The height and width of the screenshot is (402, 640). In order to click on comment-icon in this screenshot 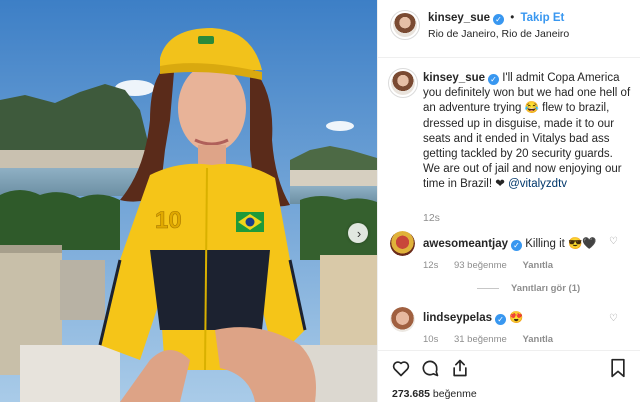, I will do `click(430, 368)`.